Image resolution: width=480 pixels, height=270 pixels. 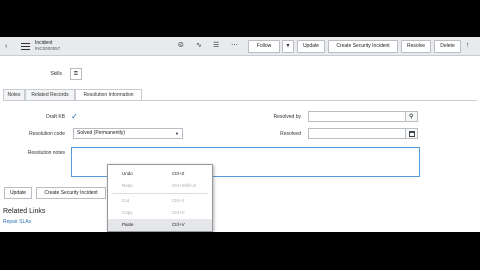 What do you see at coordinates (18, 193) in the screenshot?
I see `update-button-bottom: Update` at bounding box center [18, 193].